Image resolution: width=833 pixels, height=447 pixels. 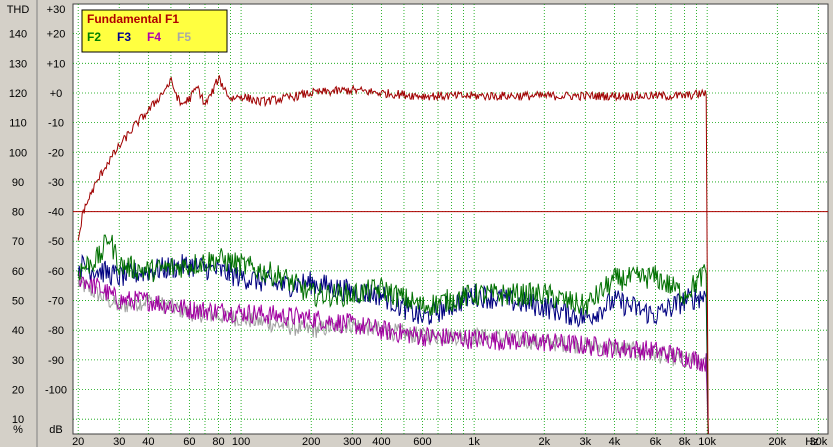 What do you see at coordinates (615, 441) in the screenshot?
I see `x-tick-label: 4k` at bounding box center [615, 441].